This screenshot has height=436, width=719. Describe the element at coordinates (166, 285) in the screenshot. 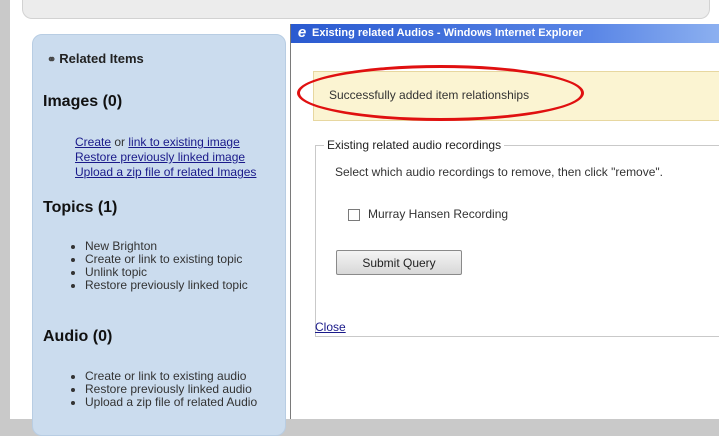

I see `topic-item-restore: Restore previously linked topic` at that location.